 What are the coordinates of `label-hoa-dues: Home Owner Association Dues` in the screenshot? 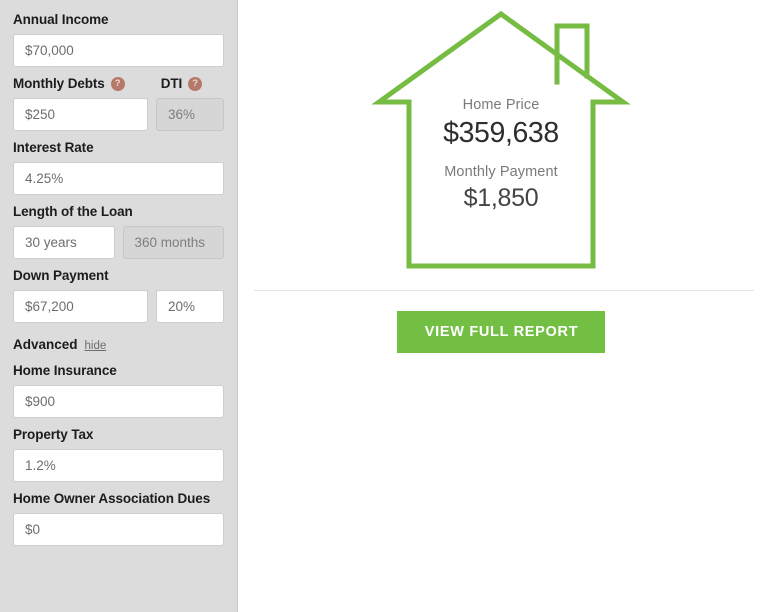 It's located at (112, 498).